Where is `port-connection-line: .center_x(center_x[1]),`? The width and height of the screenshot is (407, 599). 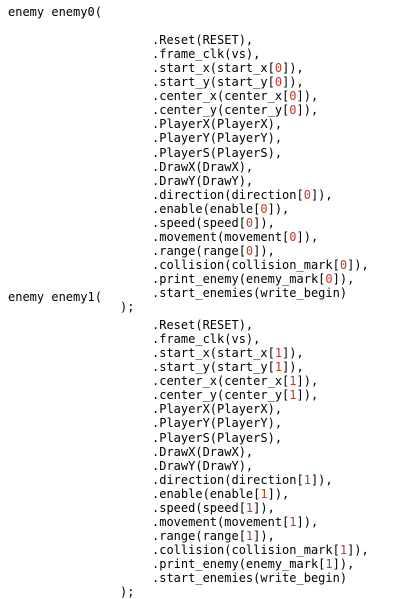 port-connection-line: .center_x(center_x[1]), is located at coordinates (235, 381).